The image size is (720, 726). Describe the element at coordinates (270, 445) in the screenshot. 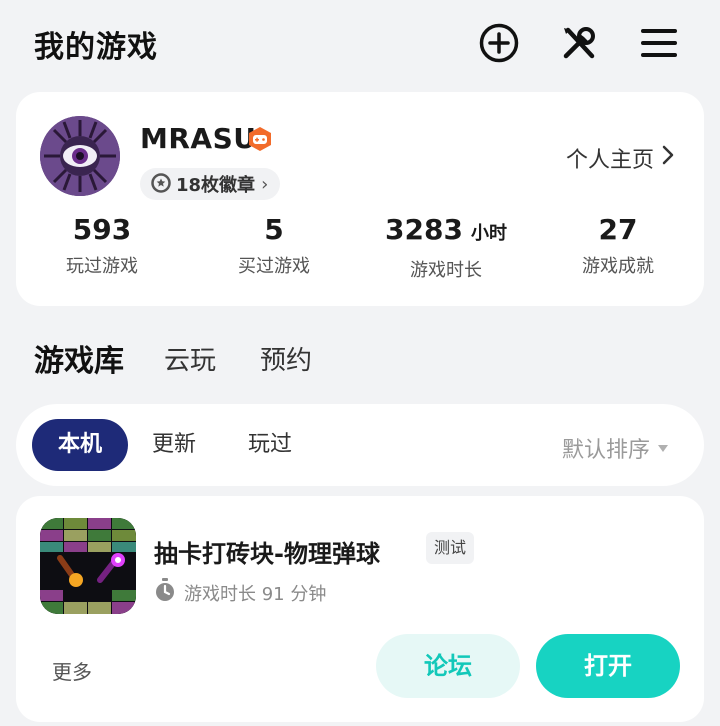

I see `filter-played: 玩过` at that location.